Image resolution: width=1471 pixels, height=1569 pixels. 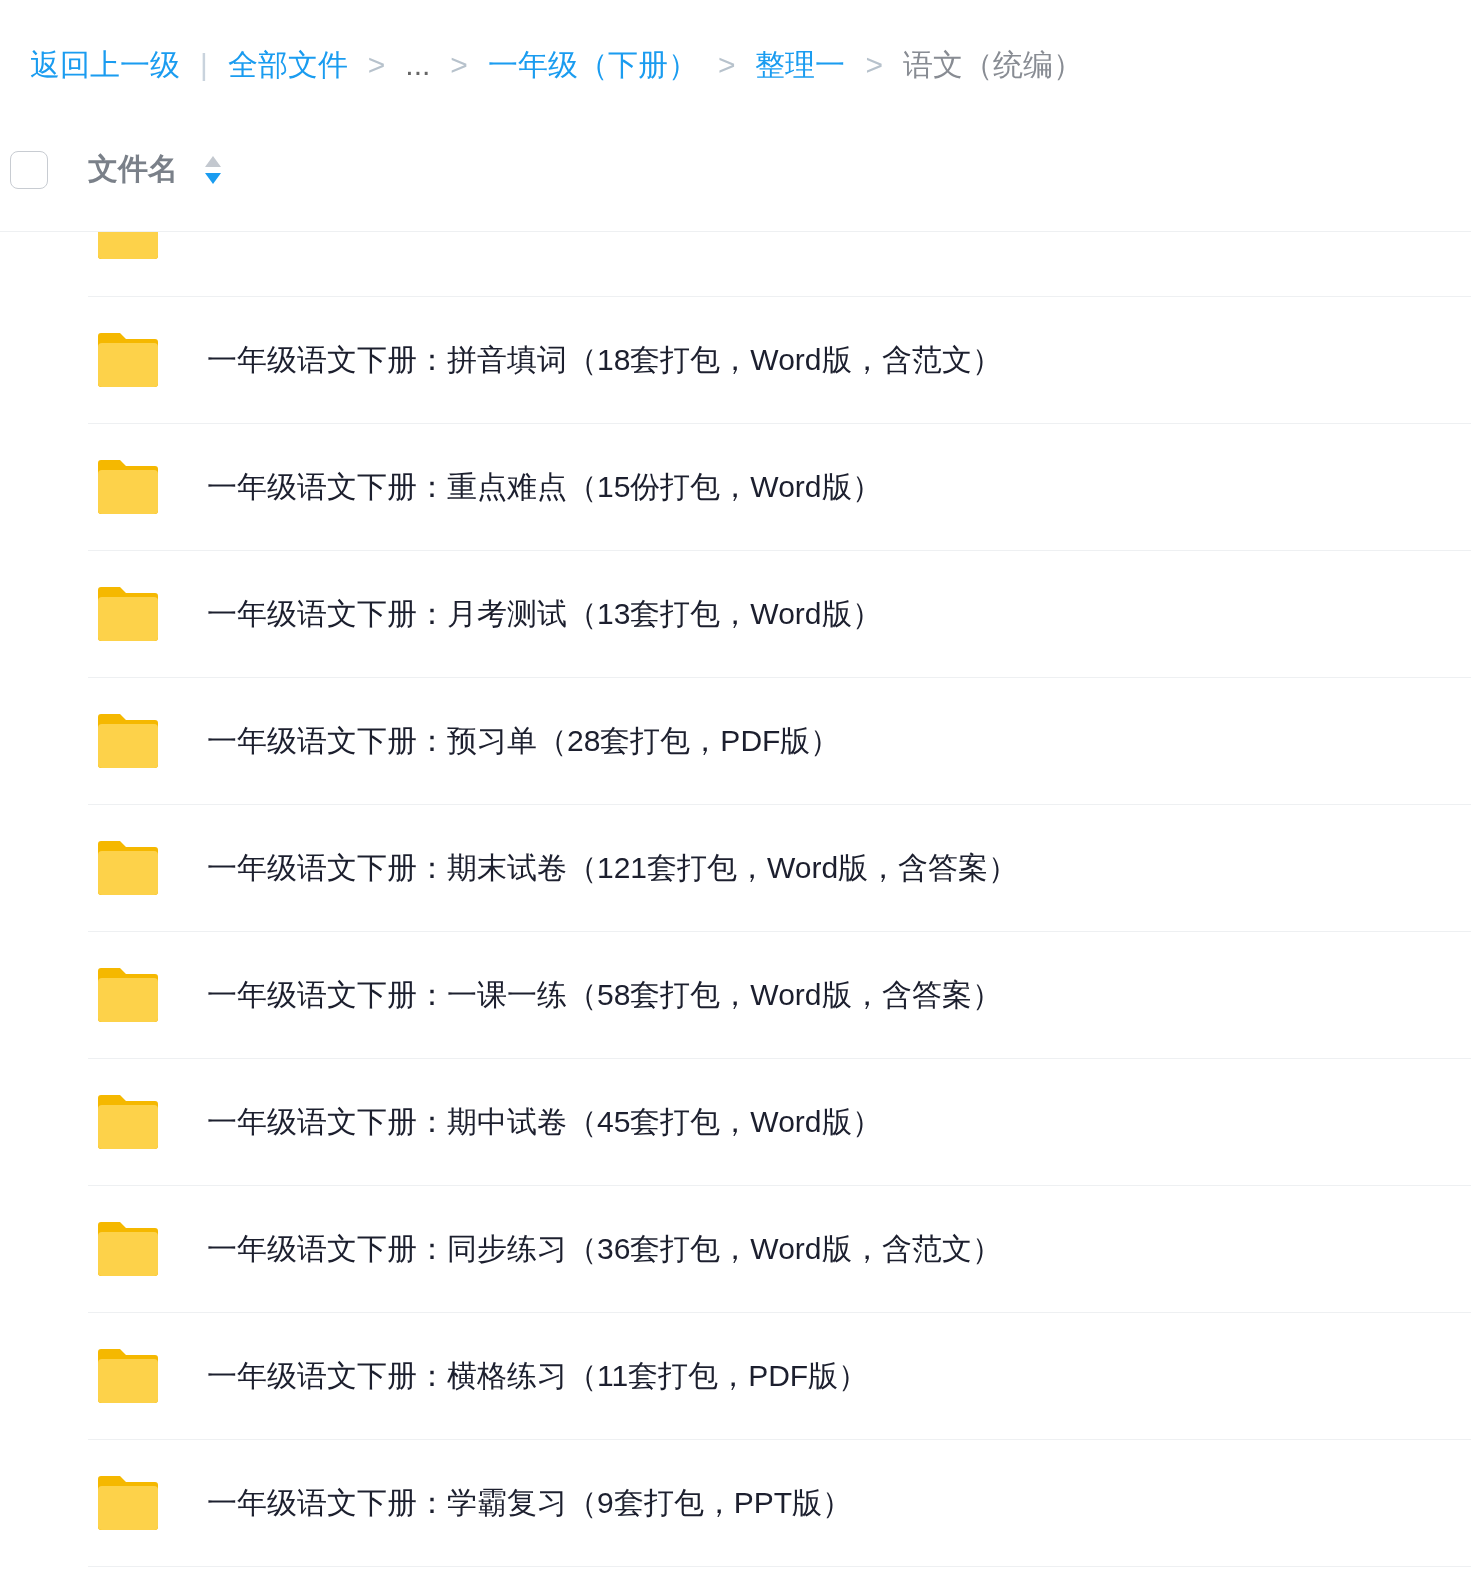 I want to click on folder-name: 一年级语文下册：重点难点（15份打包，Word版）, so click(x=544, y=487).